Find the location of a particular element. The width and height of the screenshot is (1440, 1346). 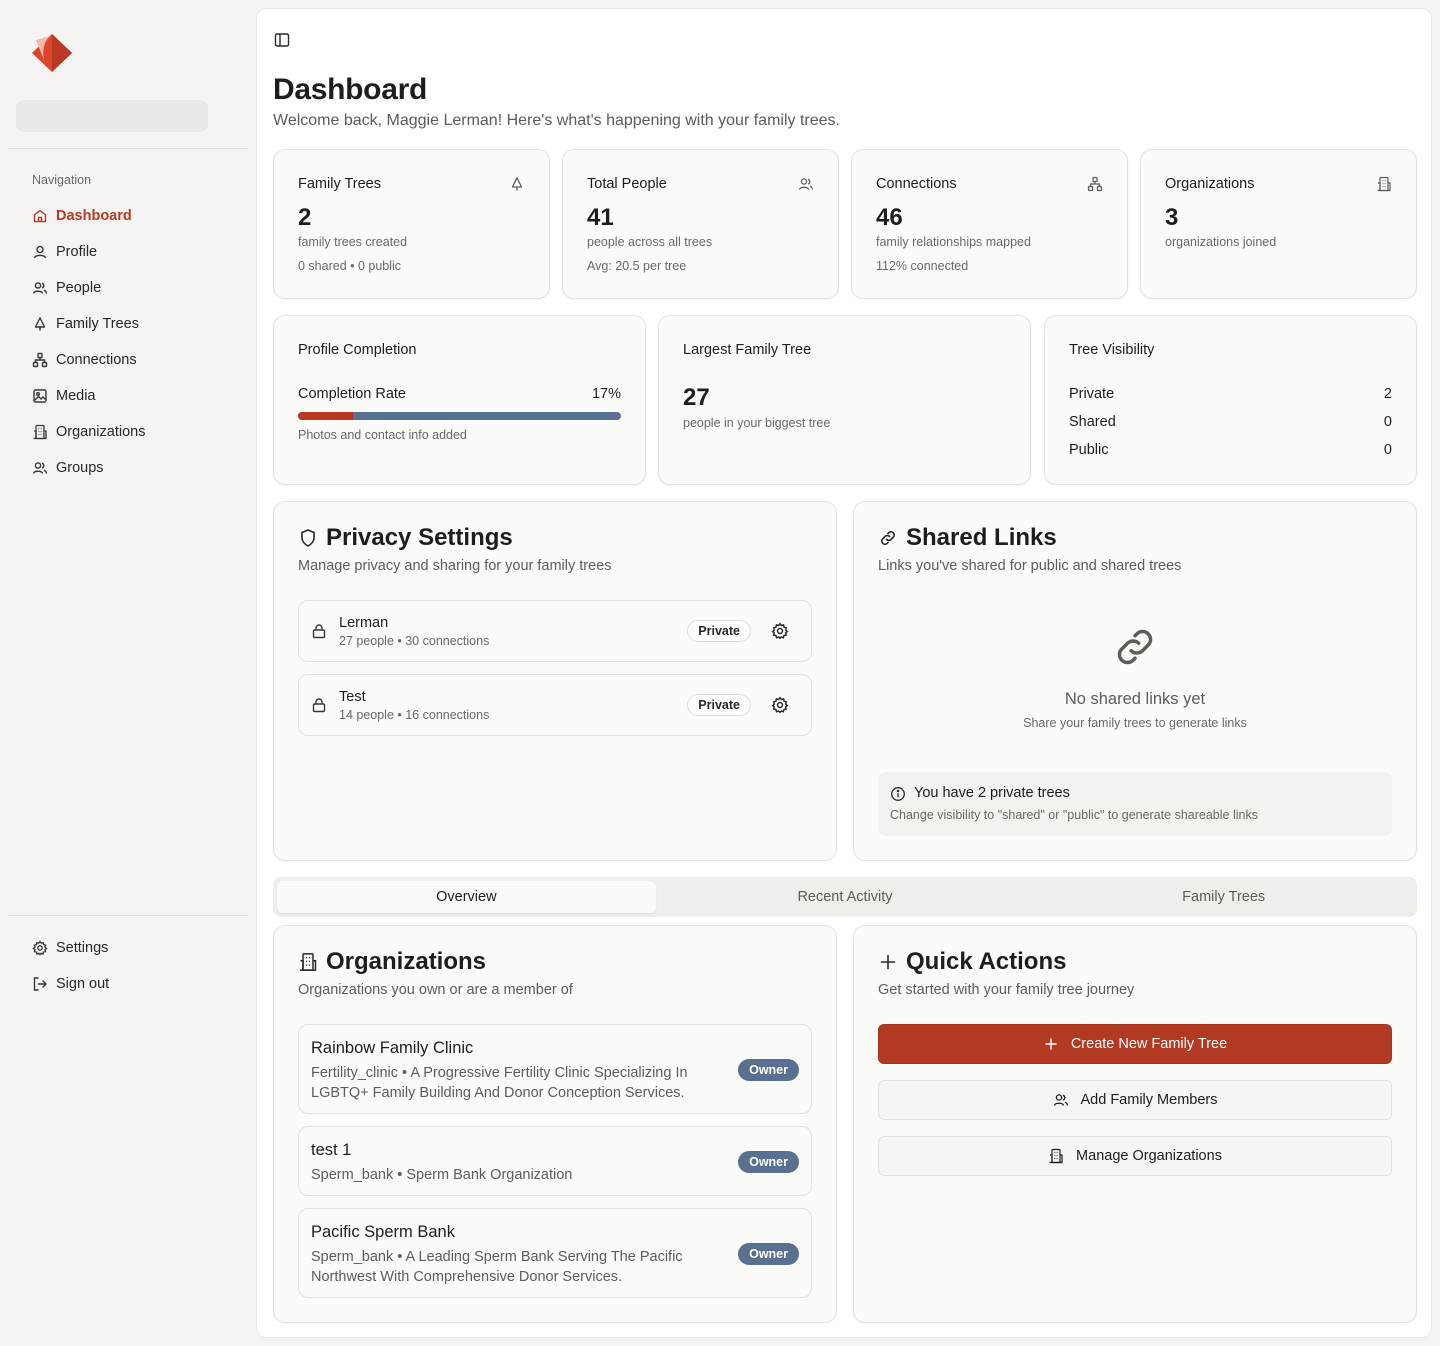

page-title: Dashboard is located at coordinates (350, 89).